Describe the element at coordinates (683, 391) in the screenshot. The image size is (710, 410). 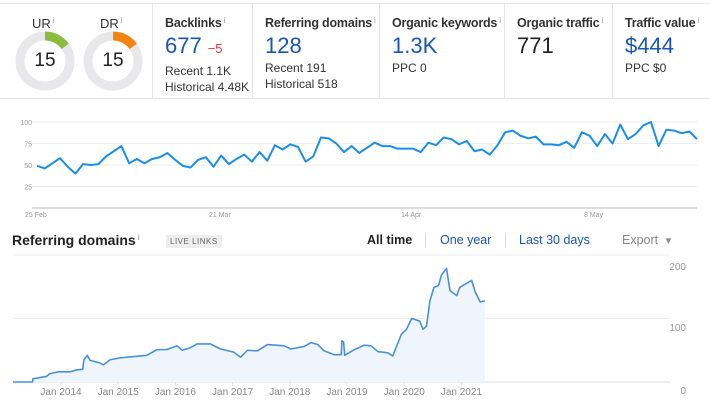
I see `y-tick-label: 0` at that location.